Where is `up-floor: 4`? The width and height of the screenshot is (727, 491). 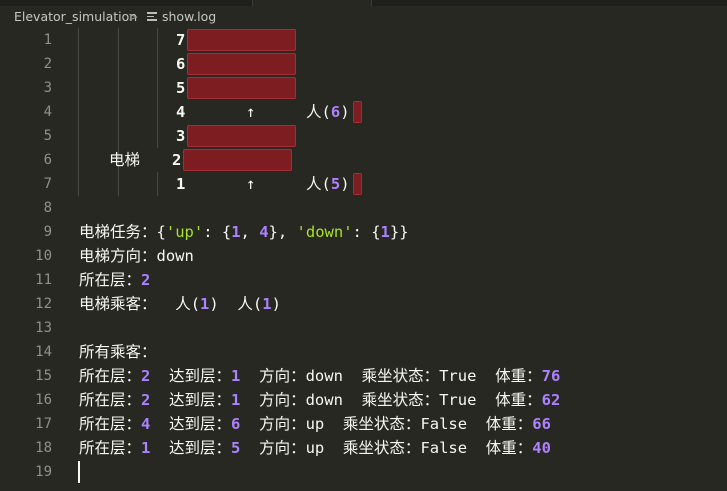
up-floor: 4 is located at coordinates (264, 232).